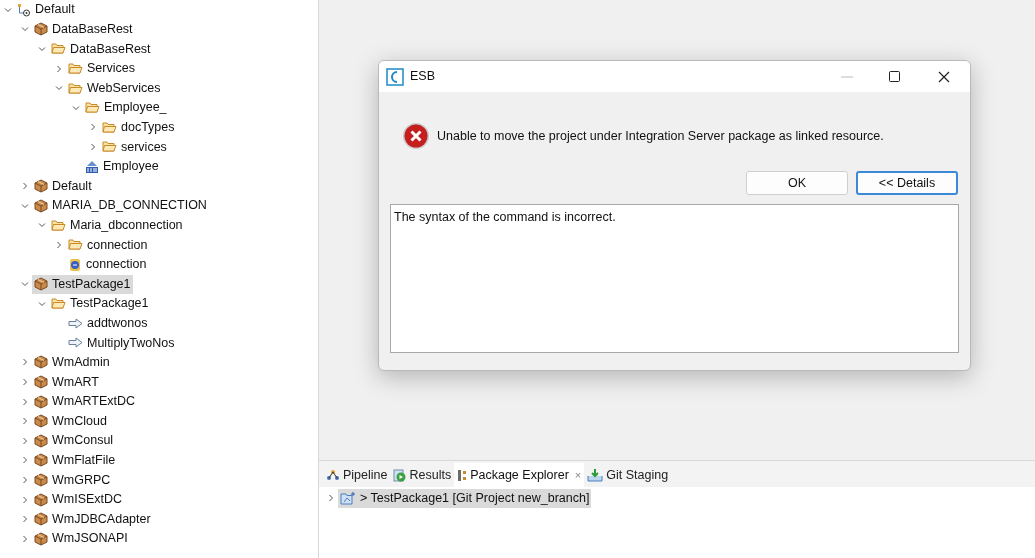  I want to click on git-project-icon, so click(348, 498).